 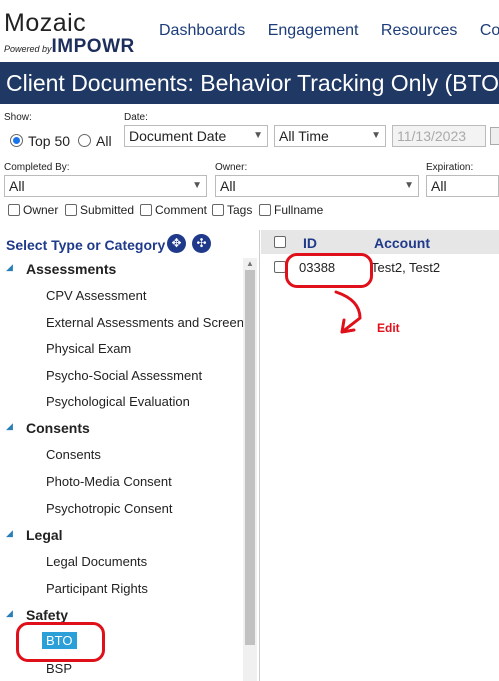 I want to click on top50-label: Top 50, so click(x=49, y=141).